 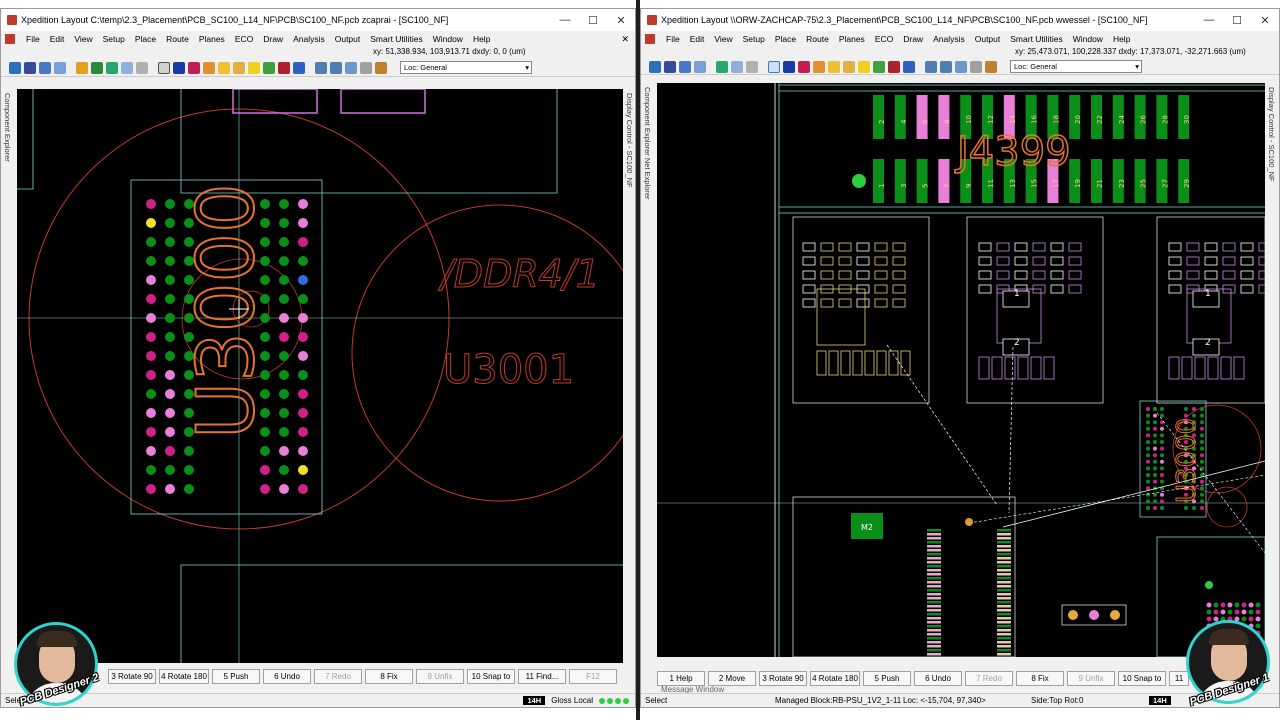 What do you see at coordinates (648, 373) in the screenshot?
I see `component-explorer-tab: Component Explorer Net Explorer` at bounding box center [648, 373].